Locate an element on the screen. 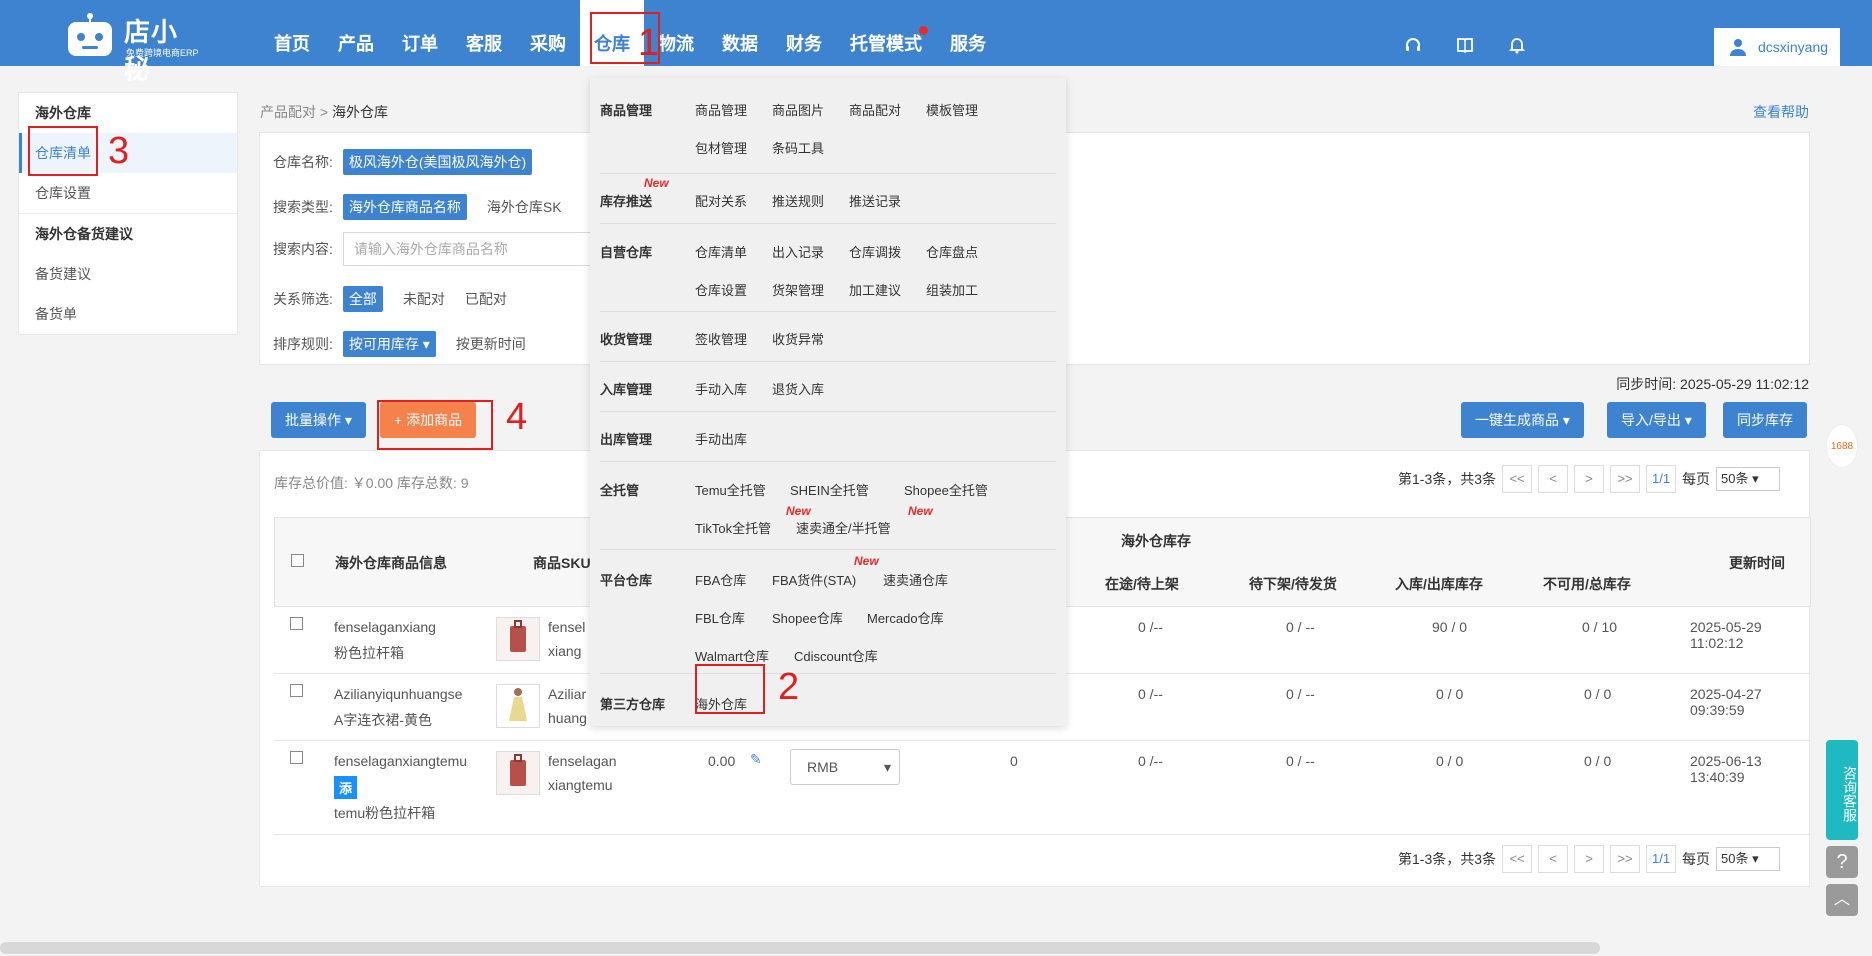  user-menu: dcsxinyang is located at coordinates (1777, 47).